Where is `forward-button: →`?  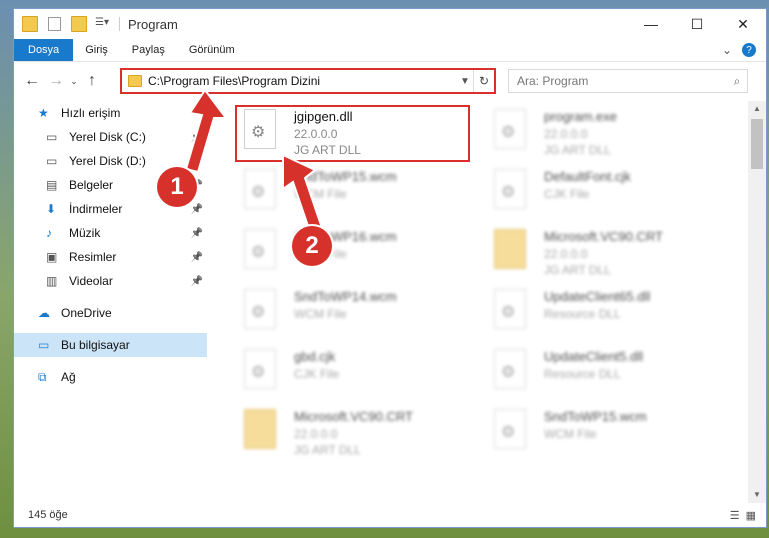
forward-button: → is located at coordinates (56, 81).